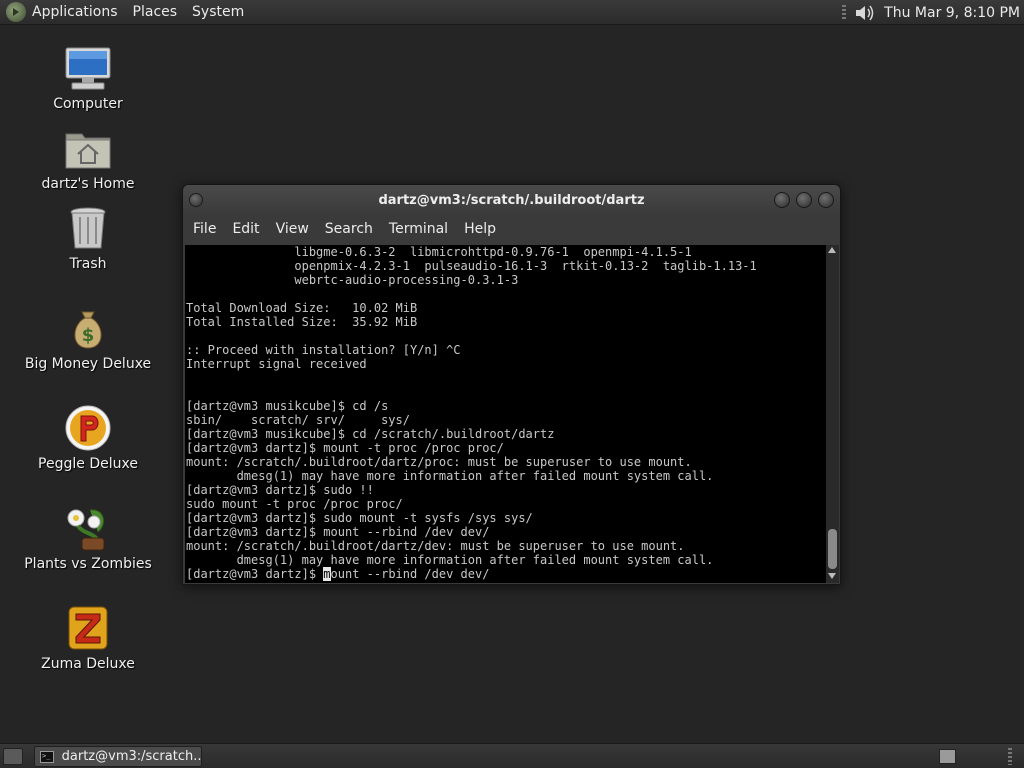 The image size is (1024, 768). What do you see at coordinates (832, 414) in the screenshot?
I see `terminal-scrollbar` at bounding box center [832, 414].